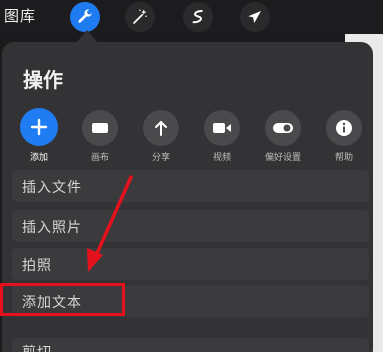  I want to click on plus-icon, so click(39, 127).